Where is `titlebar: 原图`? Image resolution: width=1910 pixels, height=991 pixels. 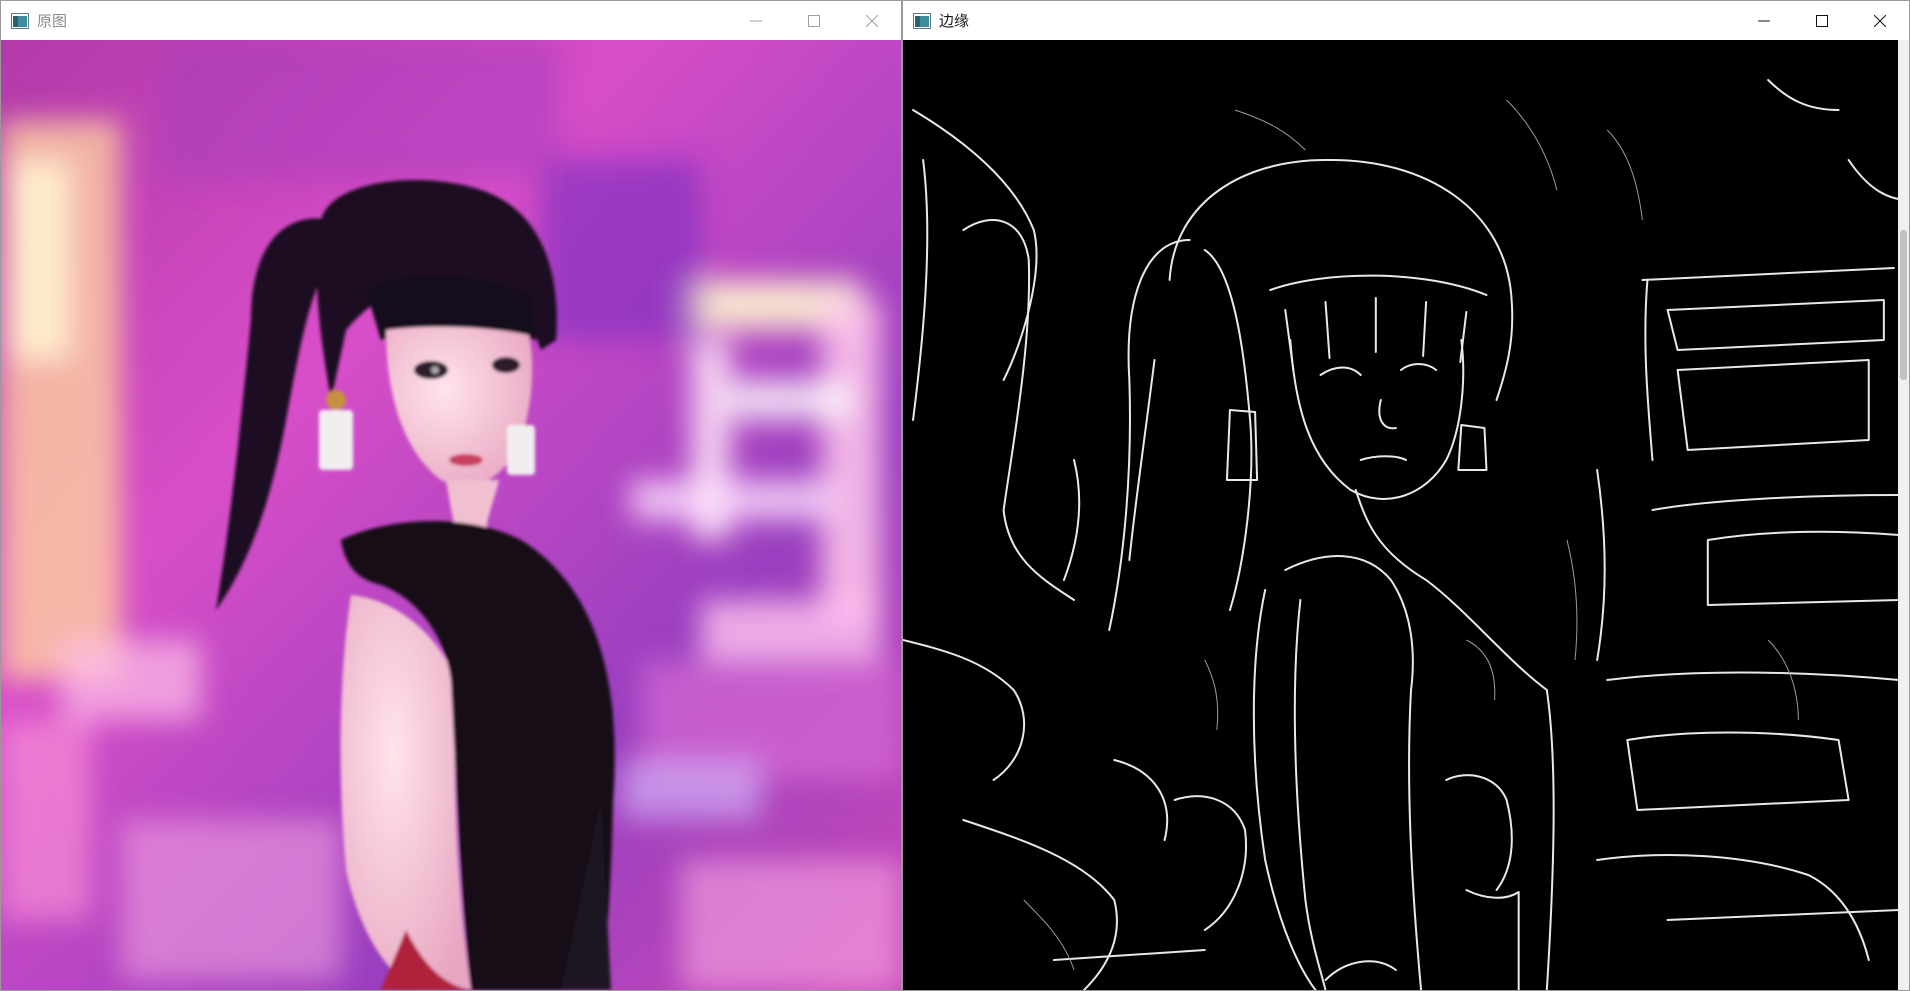 titlebar: 原图 is located at coordinates (451, 20).